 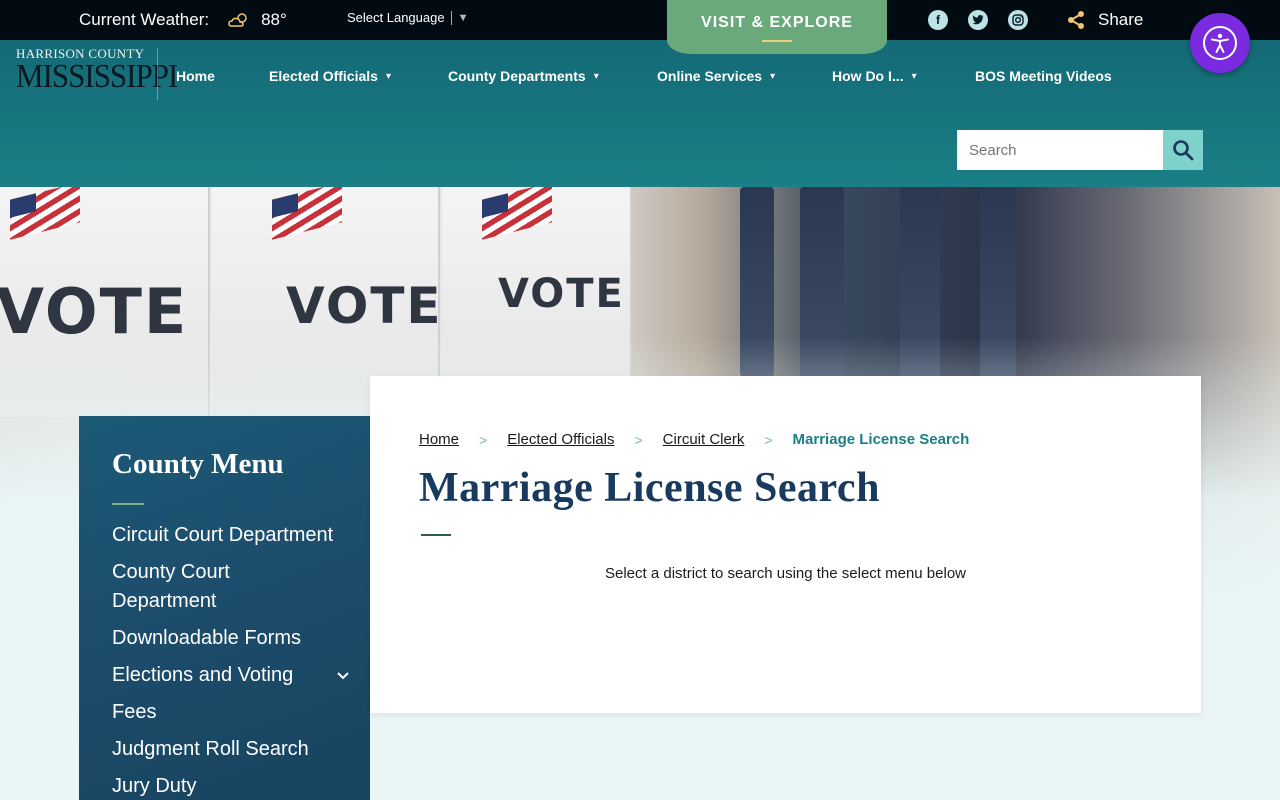 I want to click on weather-label: Current Weather:, so click(x=144, y=19).